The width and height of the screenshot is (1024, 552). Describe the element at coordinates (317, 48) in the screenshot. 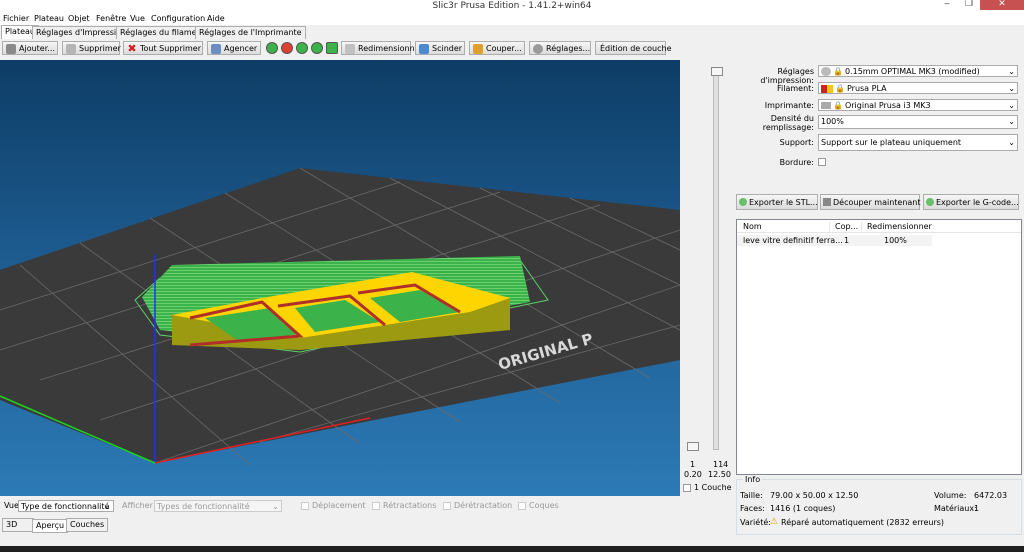

I see `rotate-right-icon` at that location.